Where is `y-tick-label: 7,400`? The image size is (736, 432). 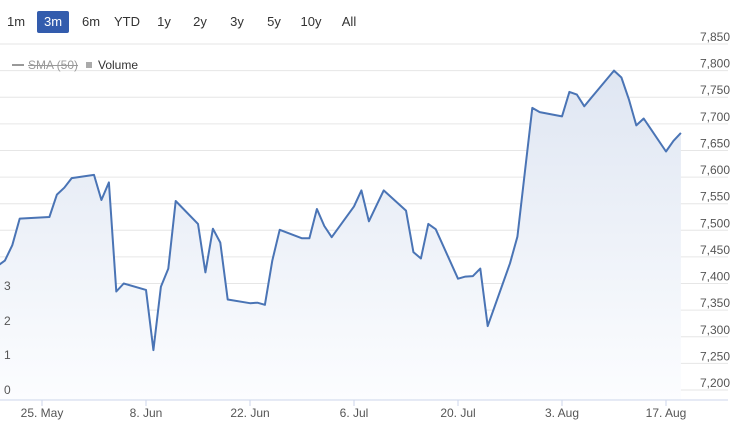
y-tick-label: 7,400 is located at coordinates (715, 277).